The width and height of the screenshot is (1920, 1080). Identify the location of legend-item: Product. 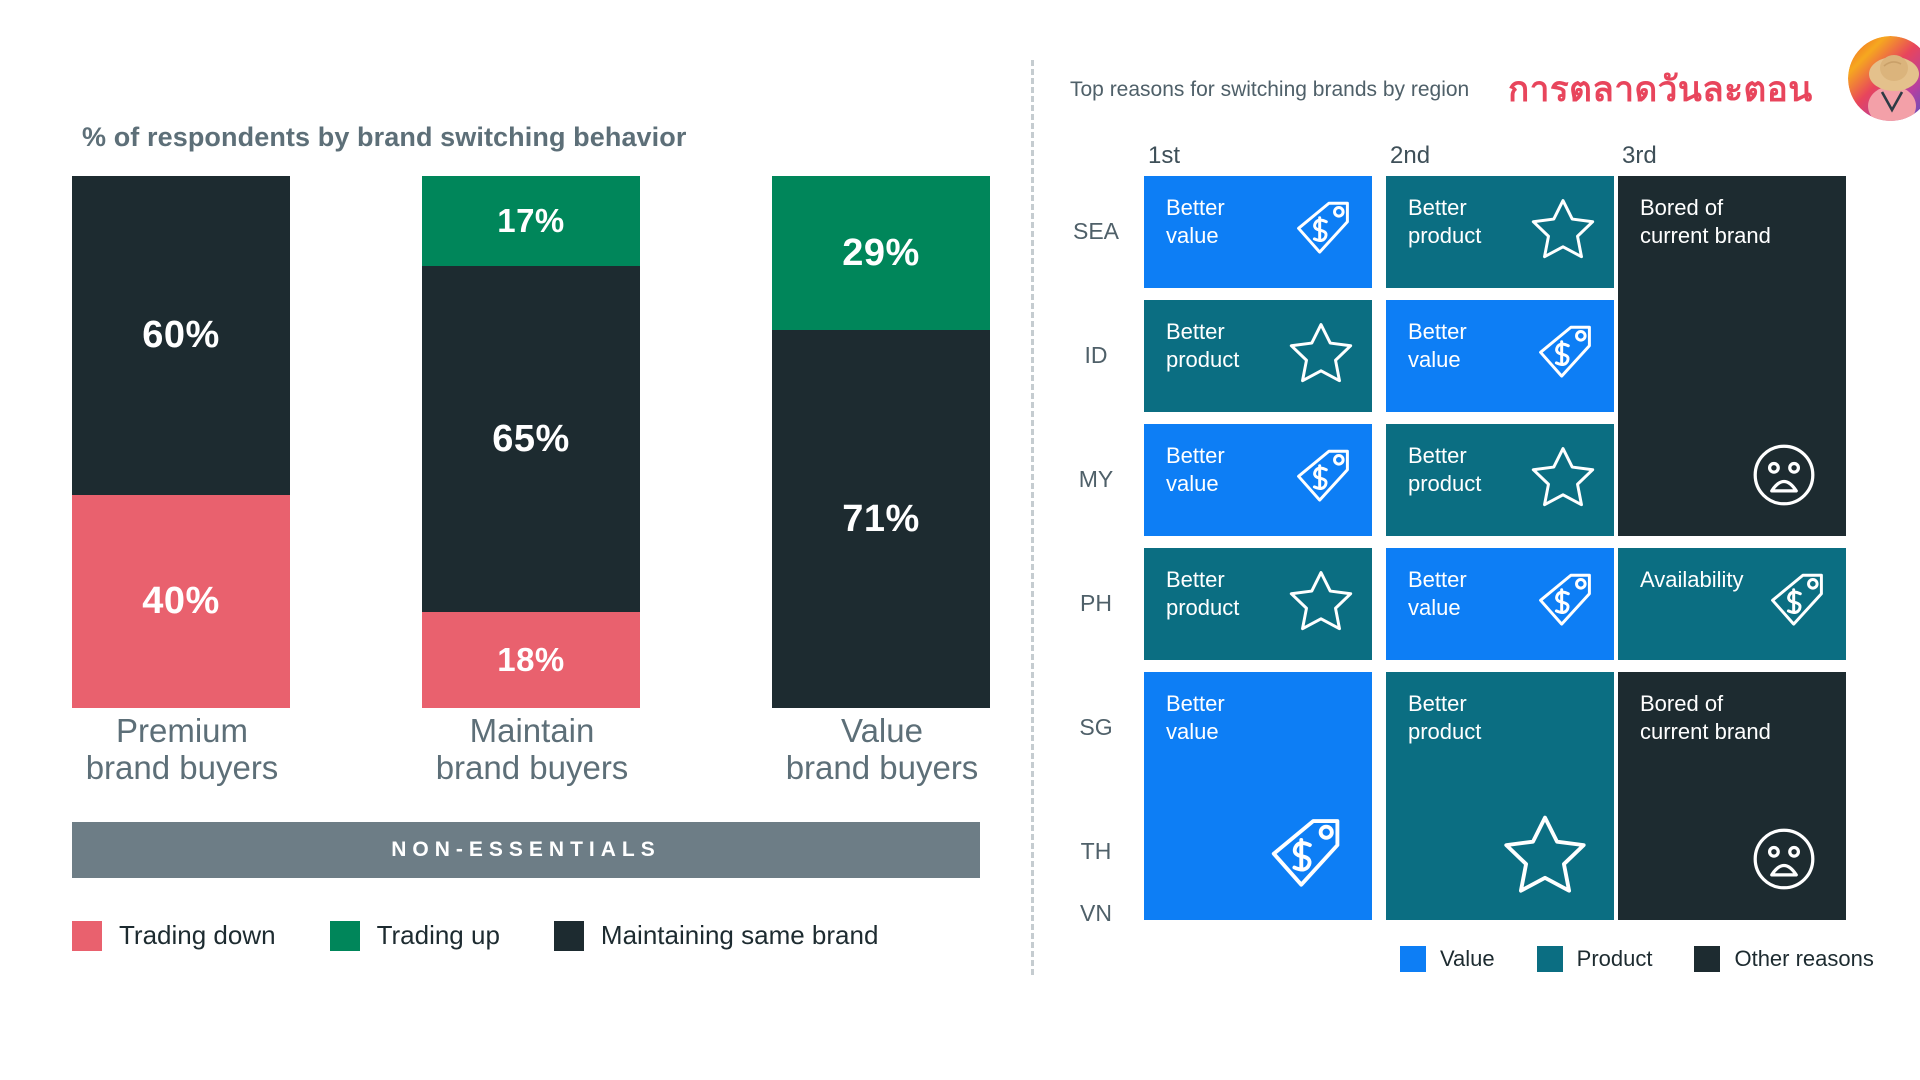
(1594, 959).